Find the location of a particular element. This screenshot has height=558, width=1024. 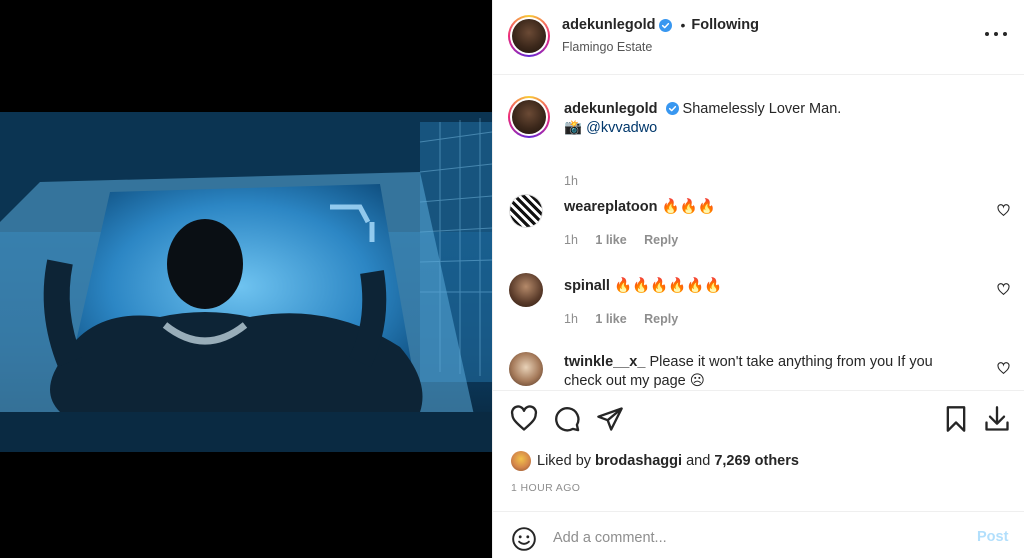

likes-summary: Liked by brodashaggi and 7,269 others is located at coordinates (655, 461).